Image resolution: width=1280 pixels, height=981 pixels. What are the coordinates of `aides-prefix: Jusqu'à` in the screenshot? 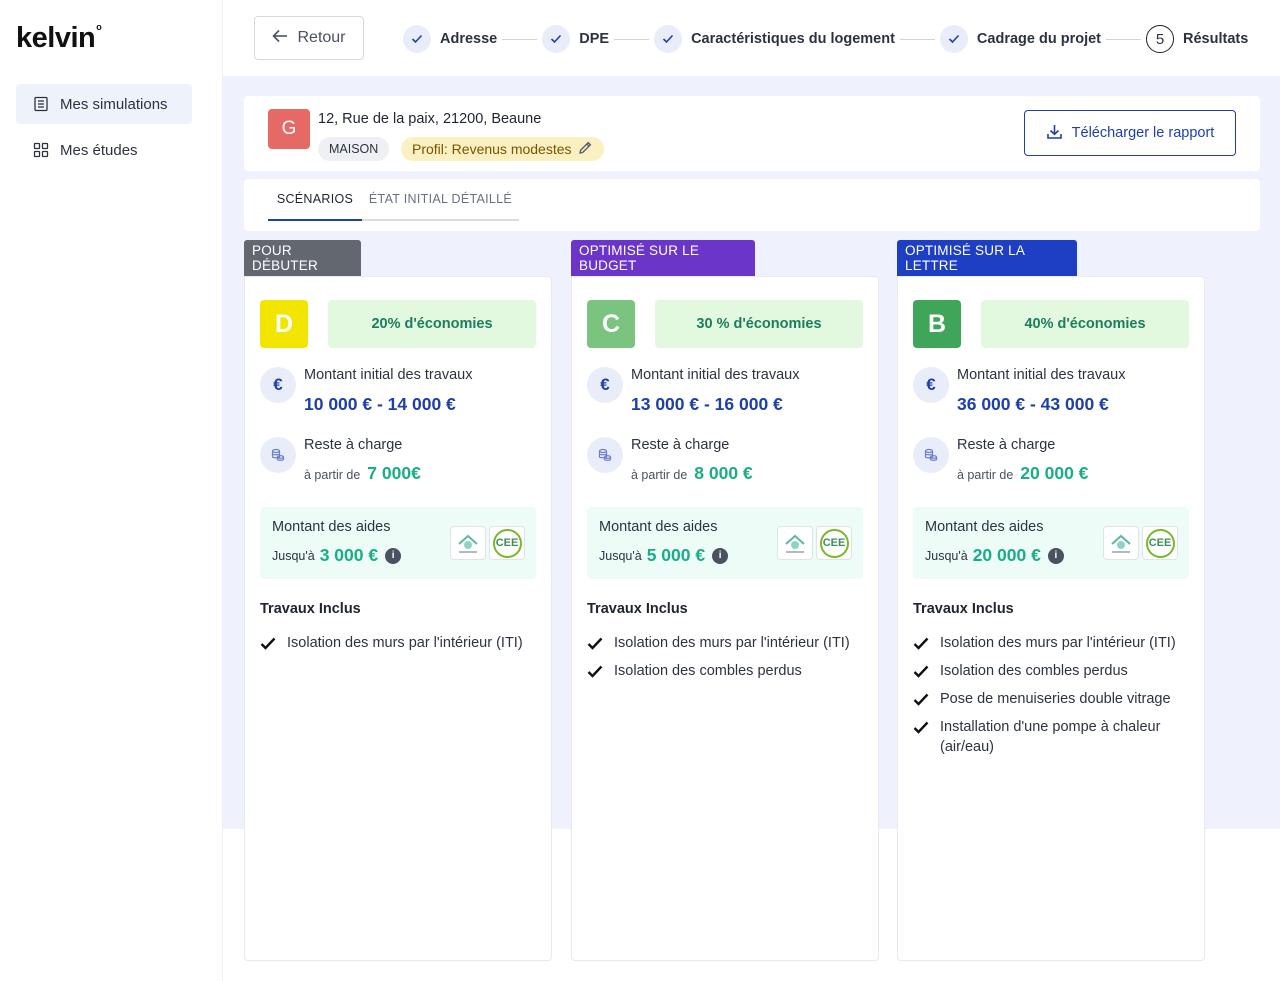 It's located at (946, 555).